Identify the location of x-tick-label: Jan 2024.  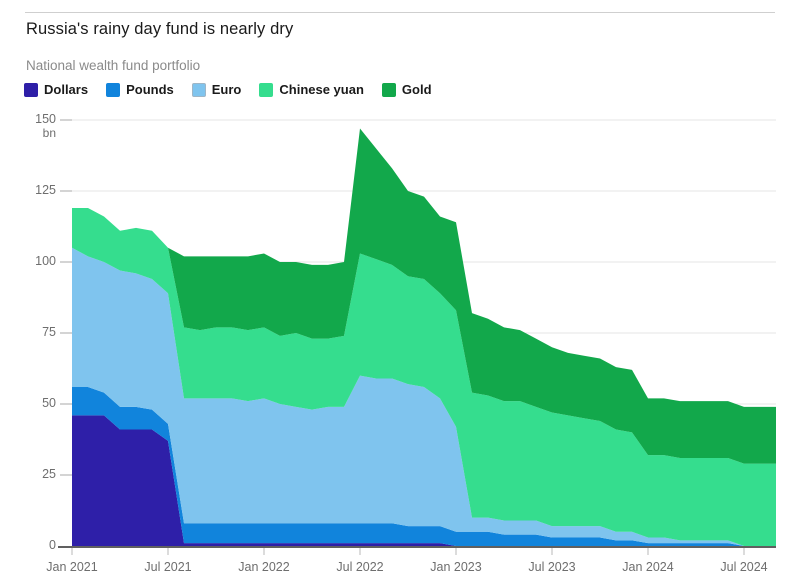
(648, 567).